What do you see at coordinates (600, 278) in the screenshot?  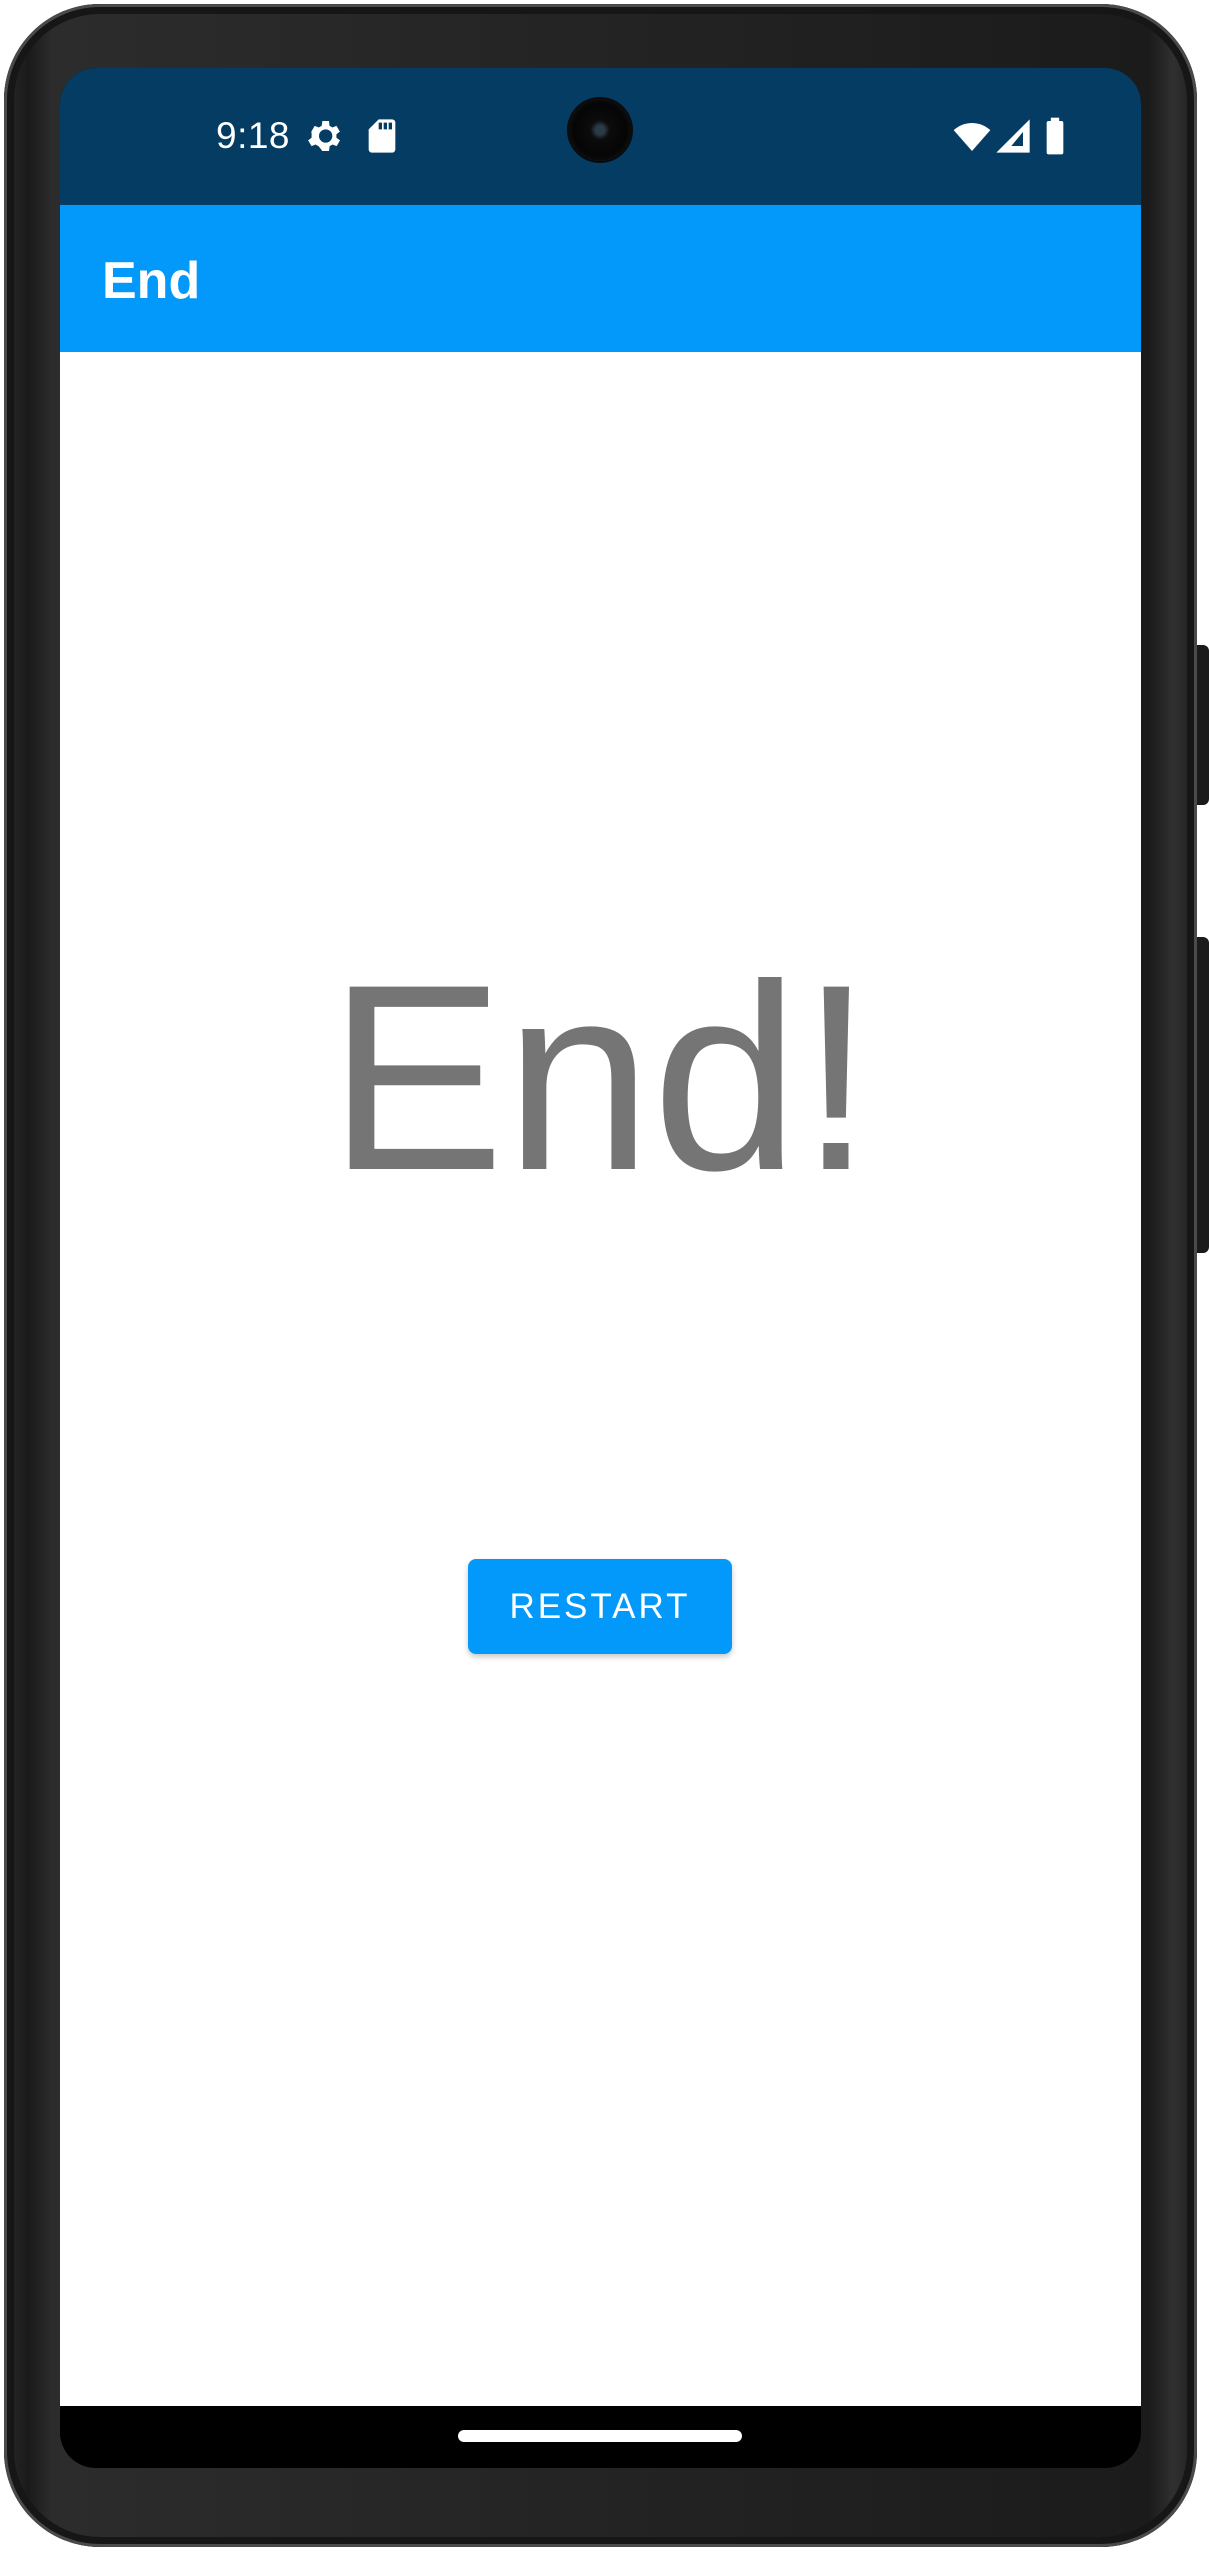 I see `app-bar: End` at bounding box center [600, 278].